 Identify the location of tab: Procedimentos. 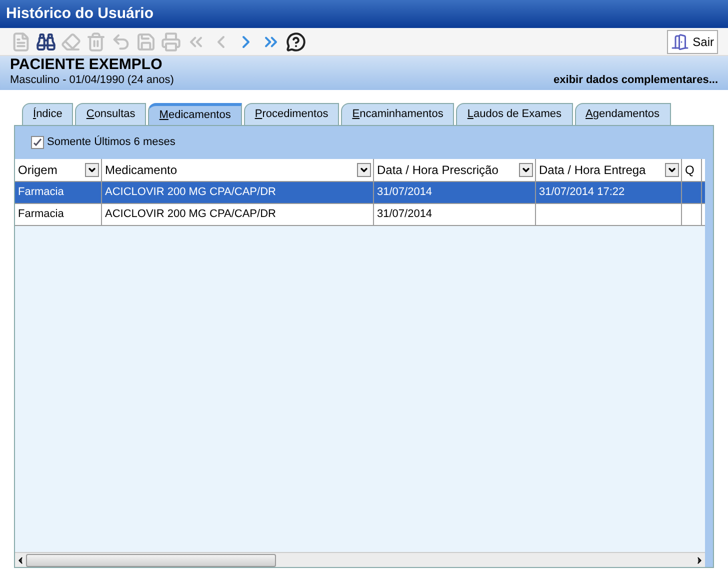
(292, 114).